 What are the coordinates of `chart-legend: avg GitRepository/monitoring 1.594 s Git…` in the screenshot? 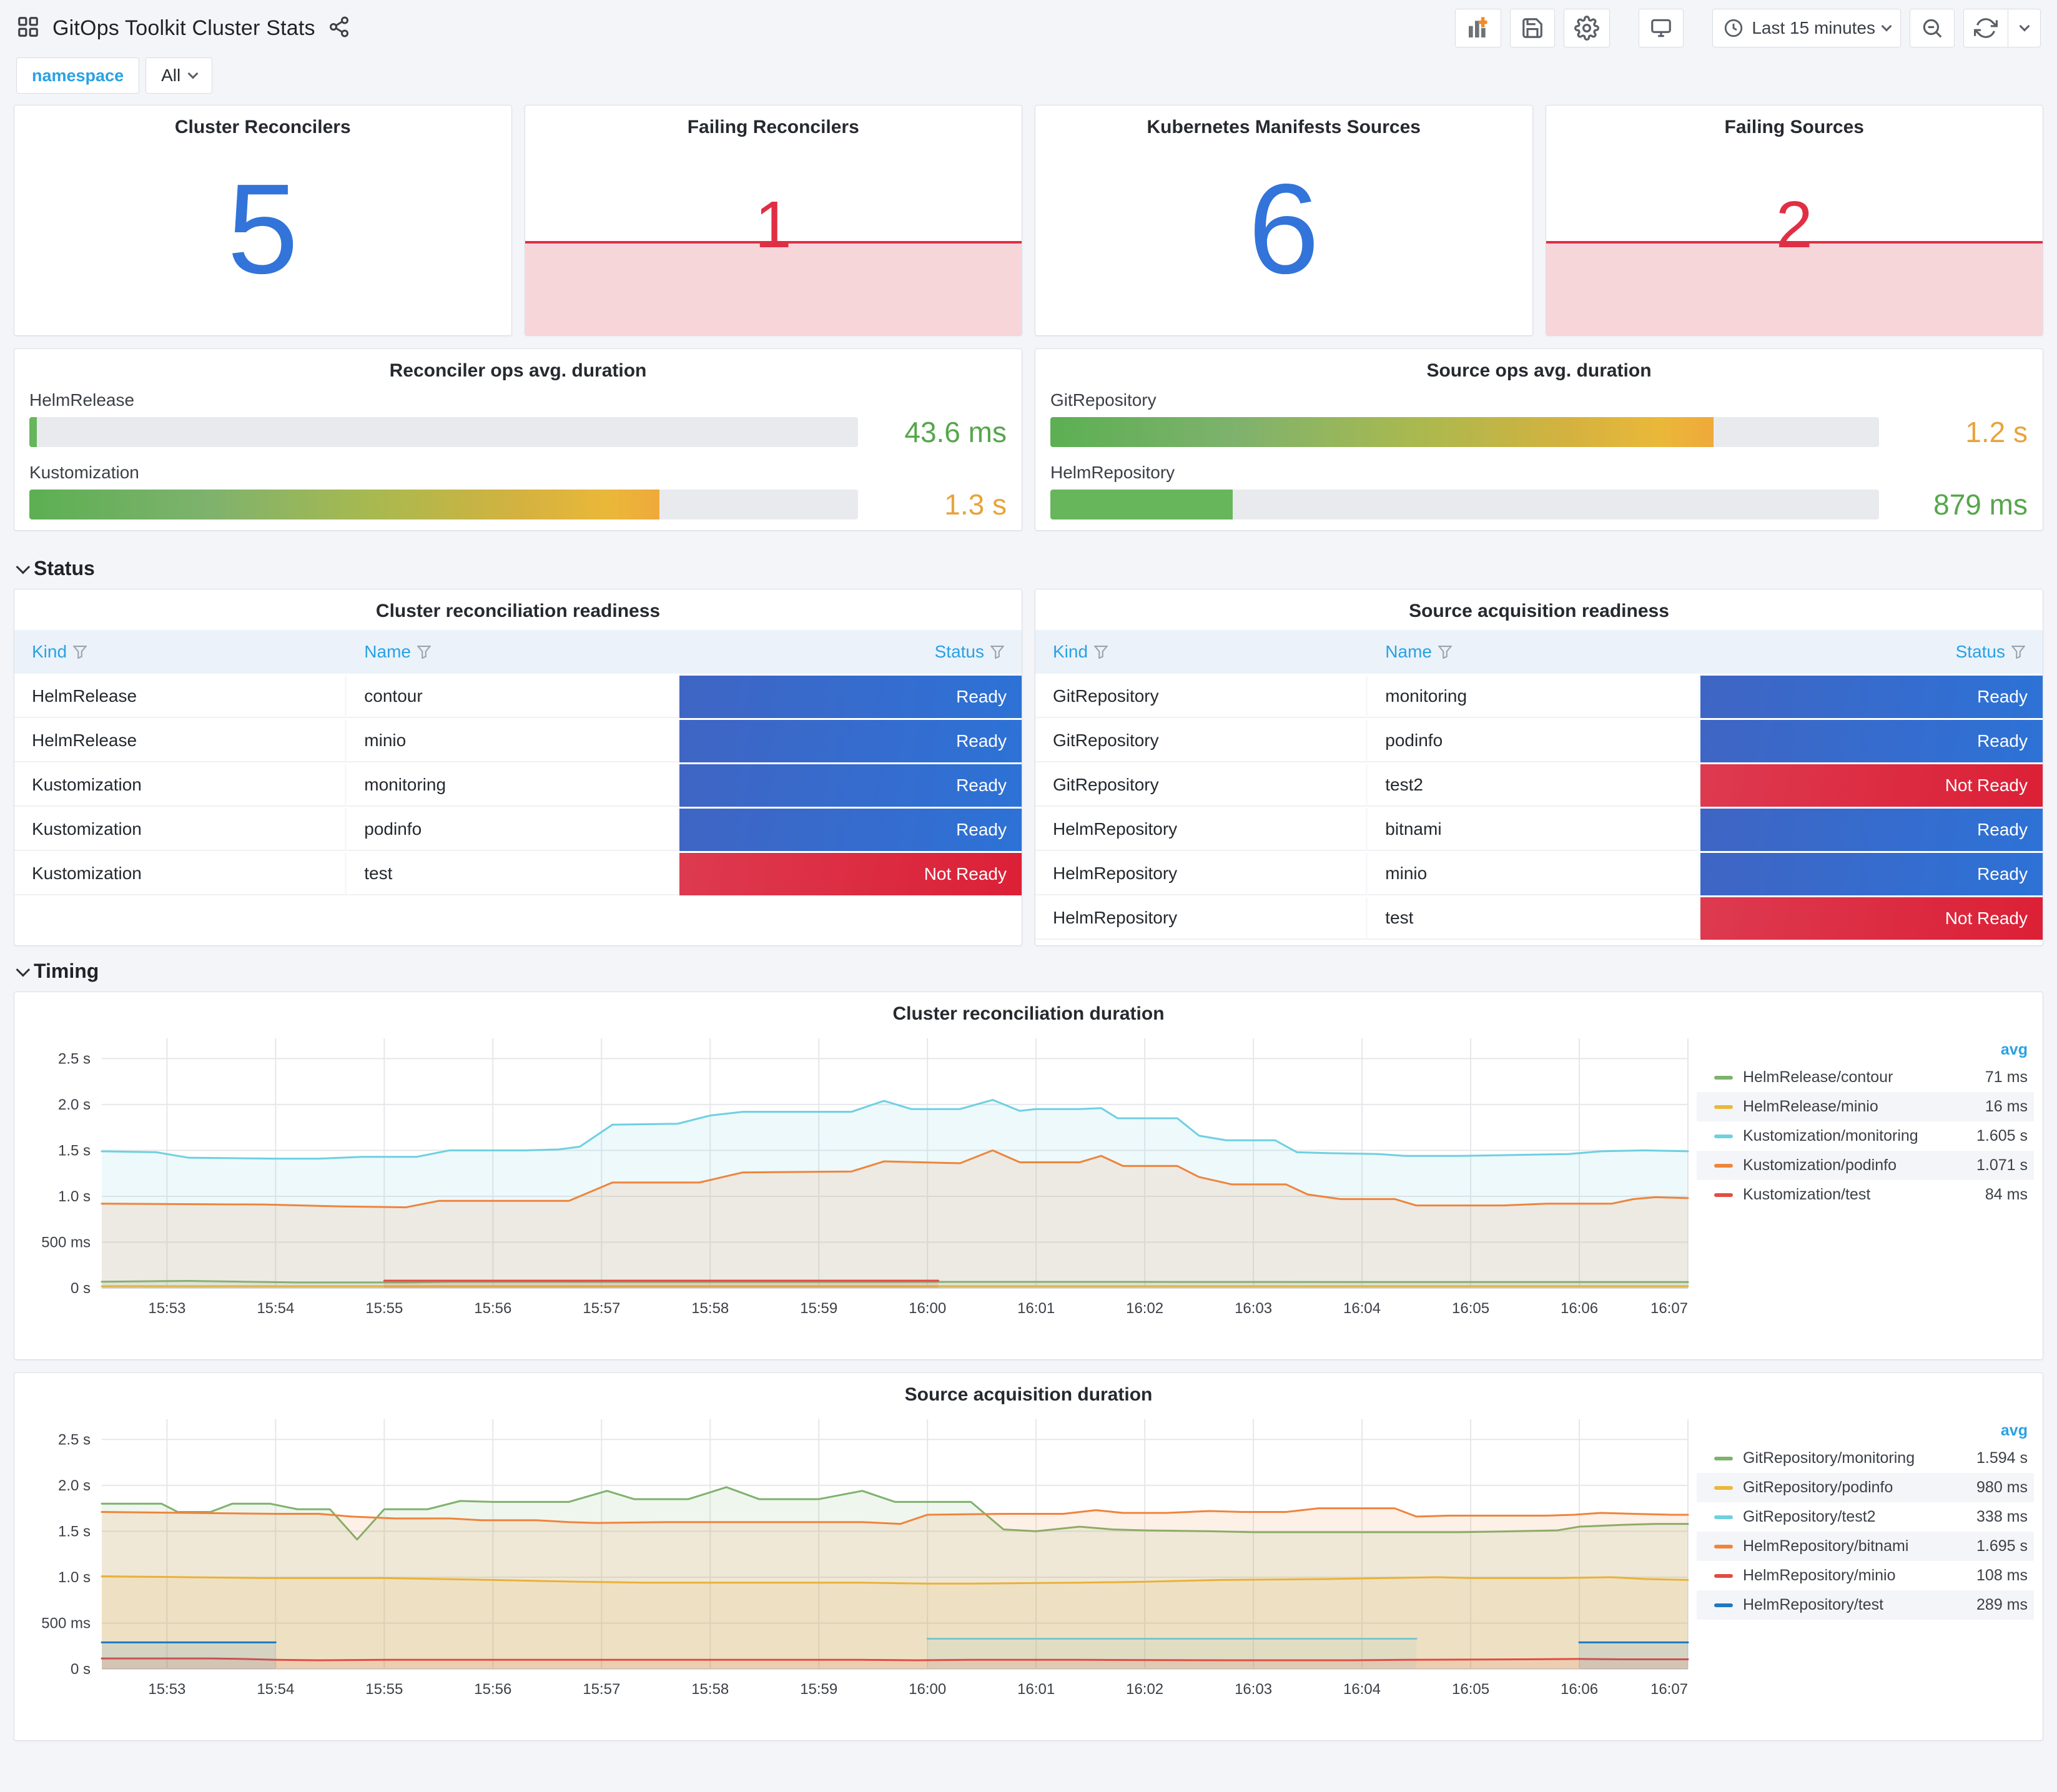 It's located at (1865, 1519).